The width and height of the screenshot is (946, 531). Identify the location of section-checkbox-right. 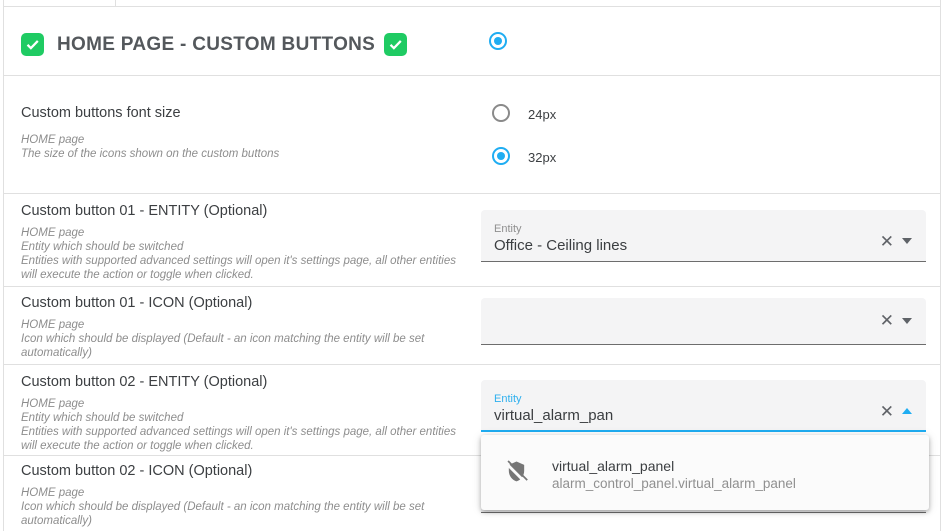
(395, 44).